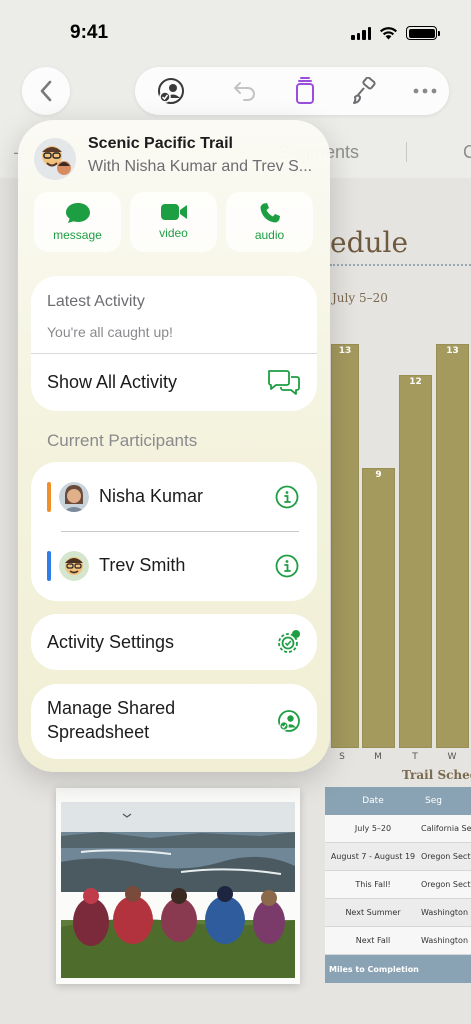 Image resolution: width=471 pixels, height=1024 pixels. What do you see at coordinates (284, 382) in the screenshot?
I see `chat-bubbles-icon` at bounding box center [284, 382].